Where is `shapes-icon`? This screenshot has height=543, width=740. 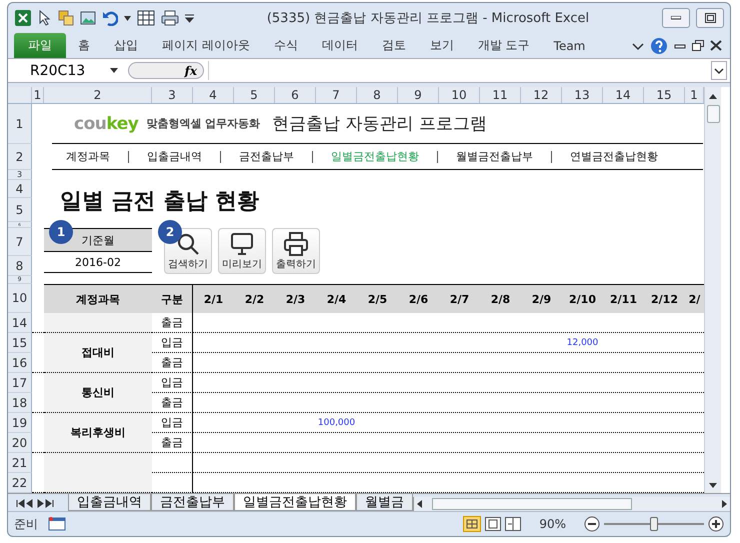 shapes-icon is located at coordinates (66, 18).